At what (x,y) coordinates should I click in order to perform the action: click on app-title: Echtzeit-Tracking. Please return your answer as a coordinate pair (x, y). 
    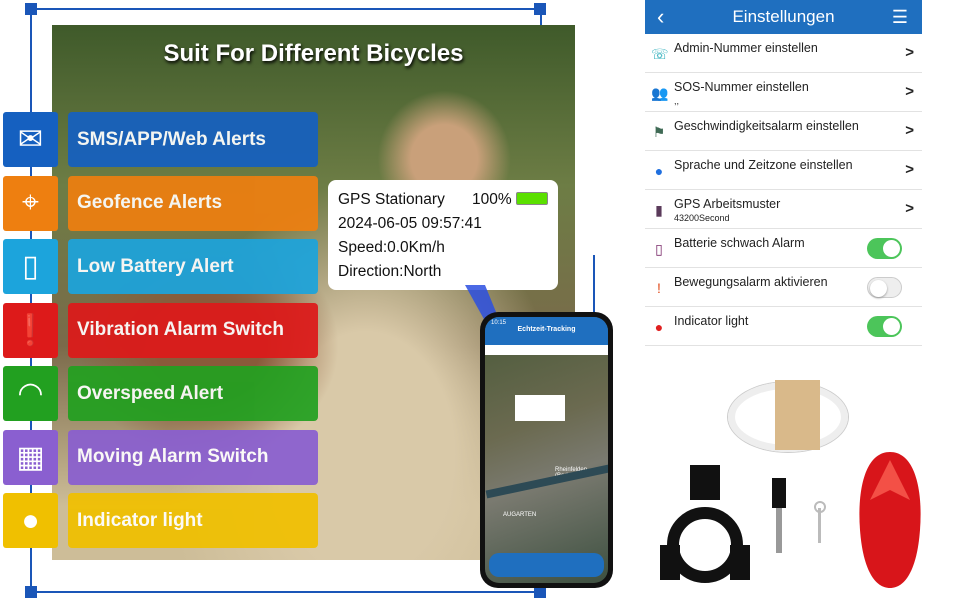
    Looking at the image, I should click on (546, 329).